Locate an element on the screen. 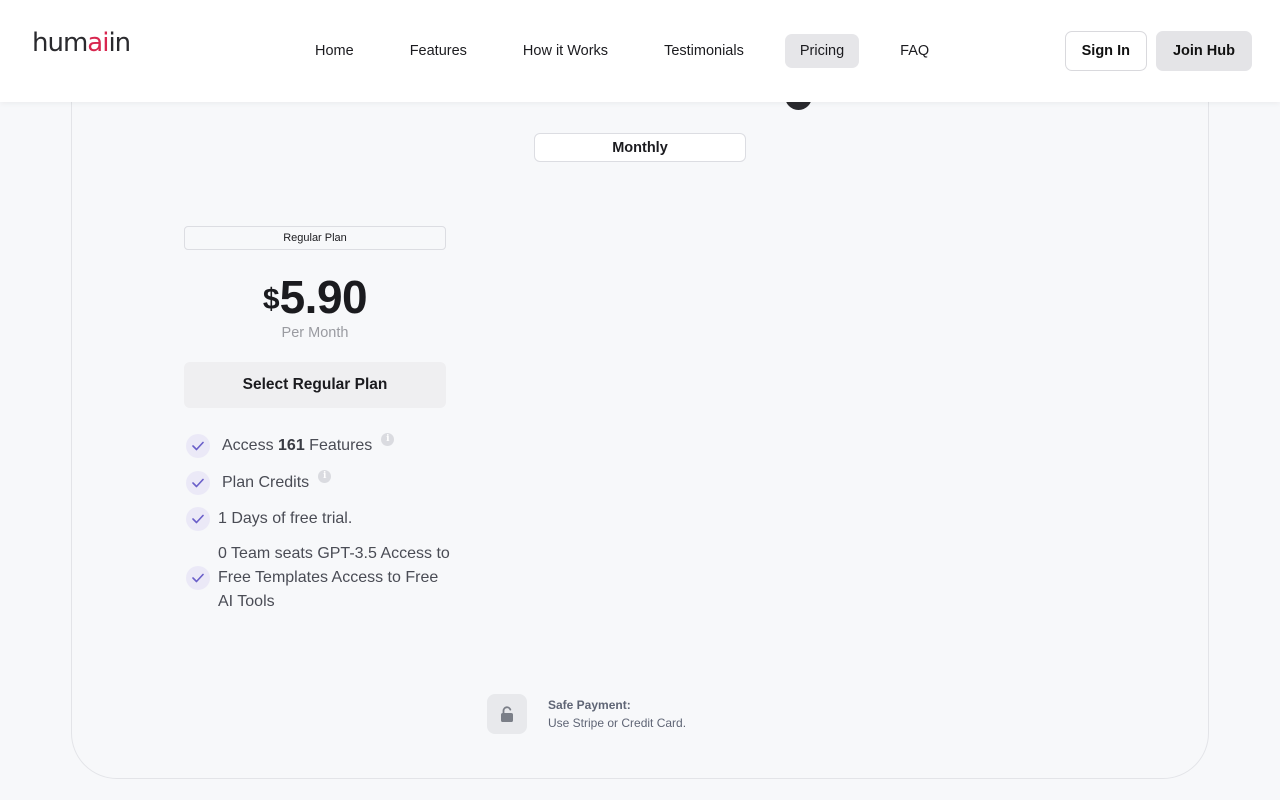  nav-pricing: Pricing is located at coordinates (822, 51).